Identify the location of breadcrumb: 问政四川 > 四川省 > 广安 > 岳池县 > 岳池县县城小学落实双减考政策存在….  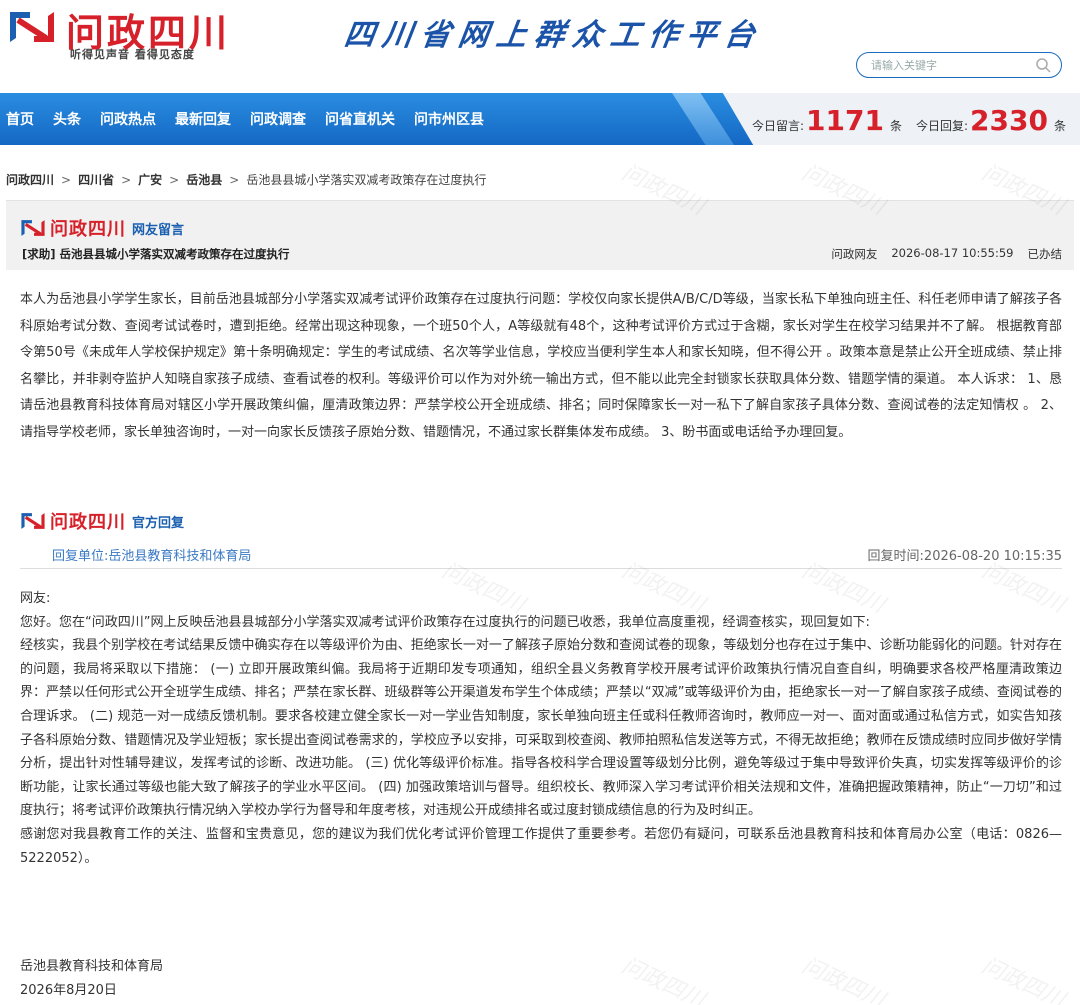
(246, 179).